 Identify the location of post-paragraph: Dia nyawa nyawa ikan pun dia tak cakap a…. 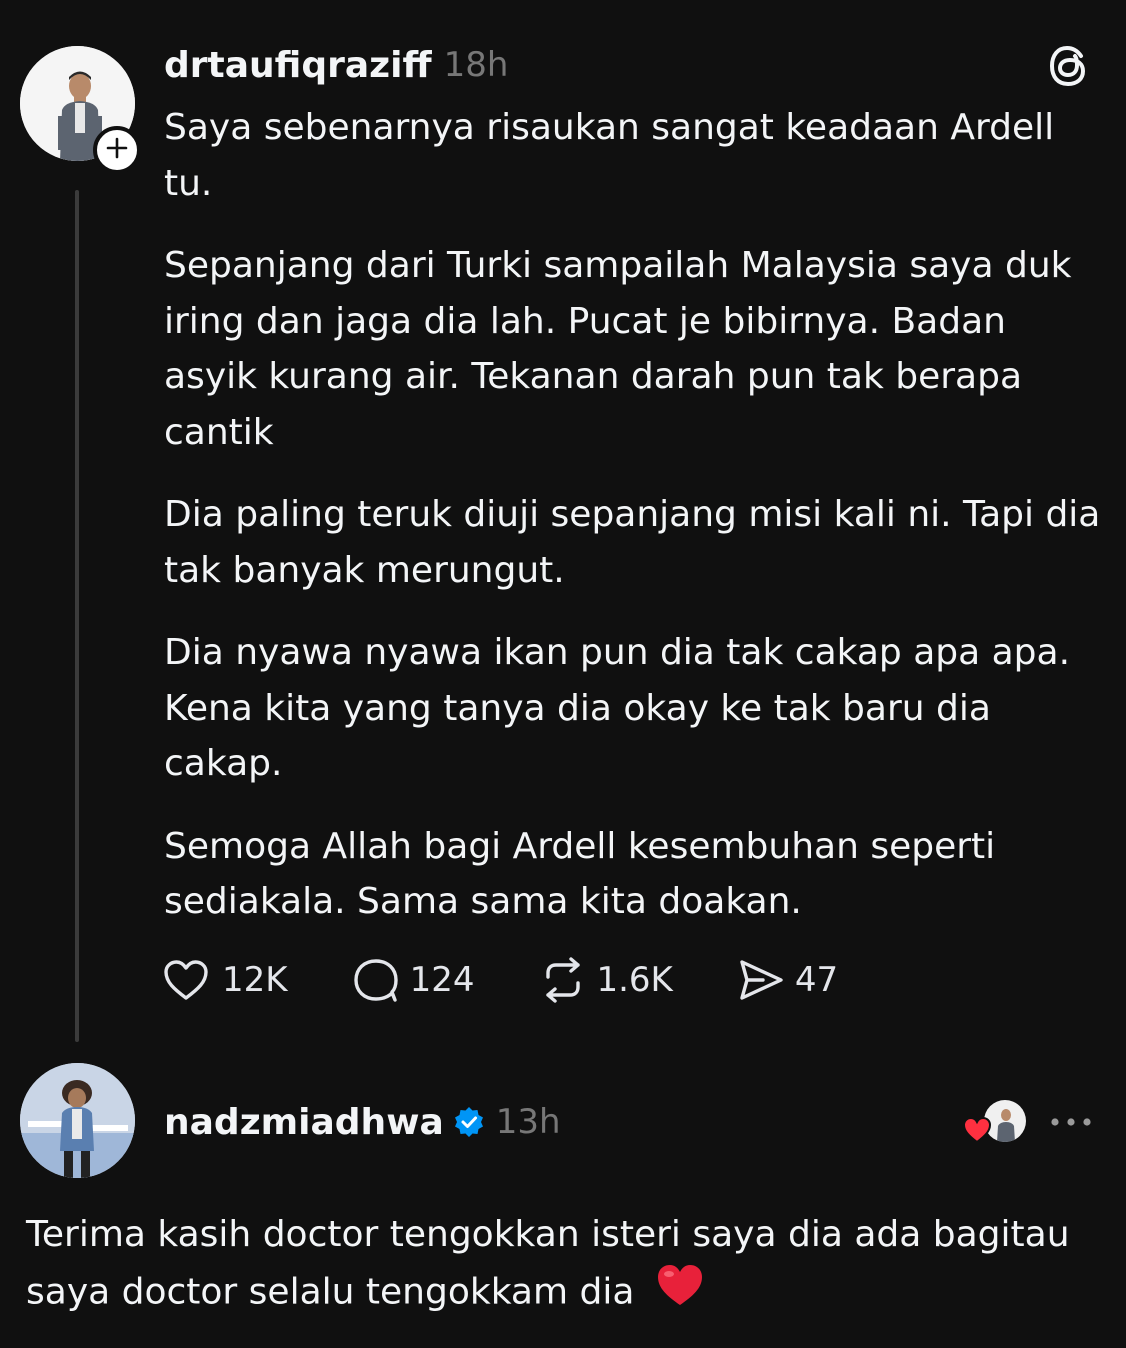
(617, 708).